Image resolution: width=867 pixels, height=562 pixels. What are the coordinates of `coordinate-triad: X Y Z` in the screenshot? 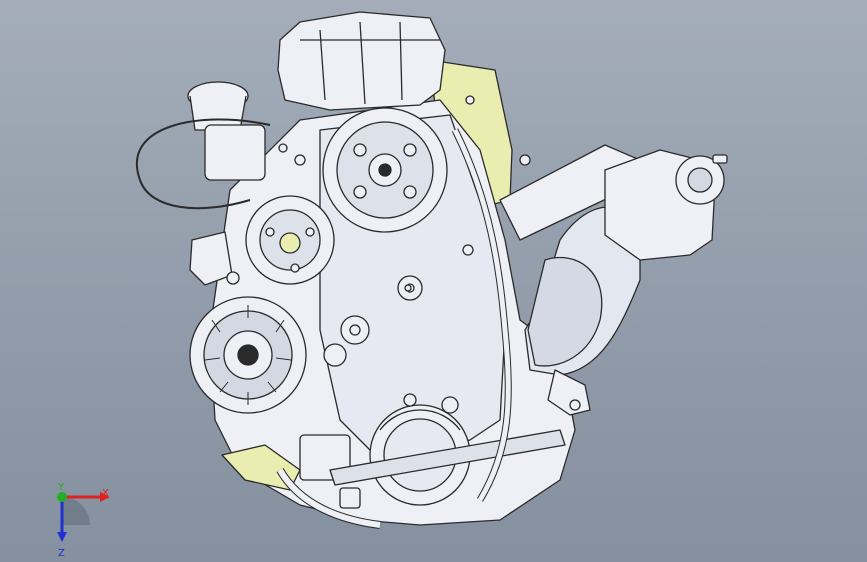 It's located at (83, 520).